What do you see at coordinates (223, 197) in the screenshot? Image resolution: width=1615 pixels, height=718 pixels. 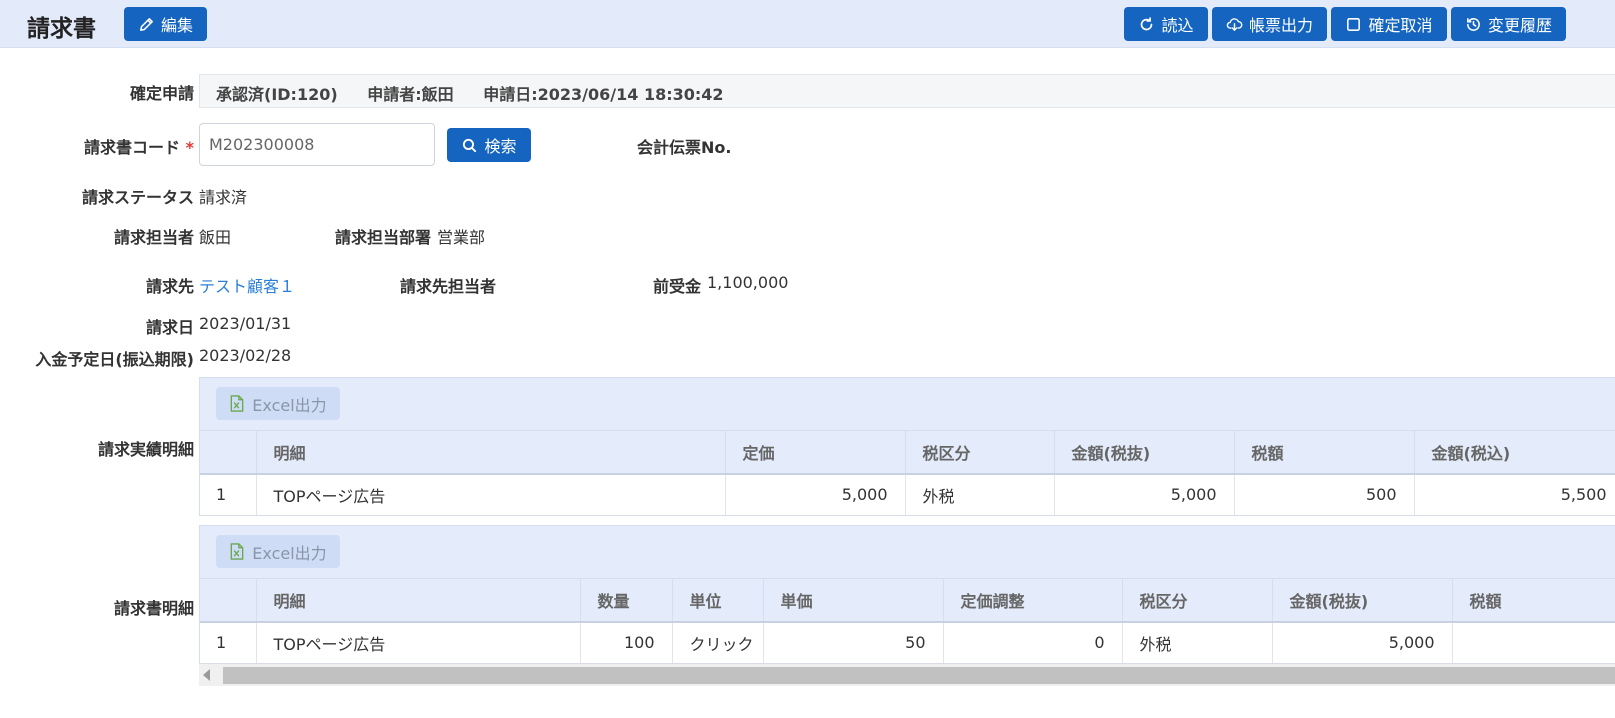 I see `status-value: 請求済` at bounding box center [223, 197].